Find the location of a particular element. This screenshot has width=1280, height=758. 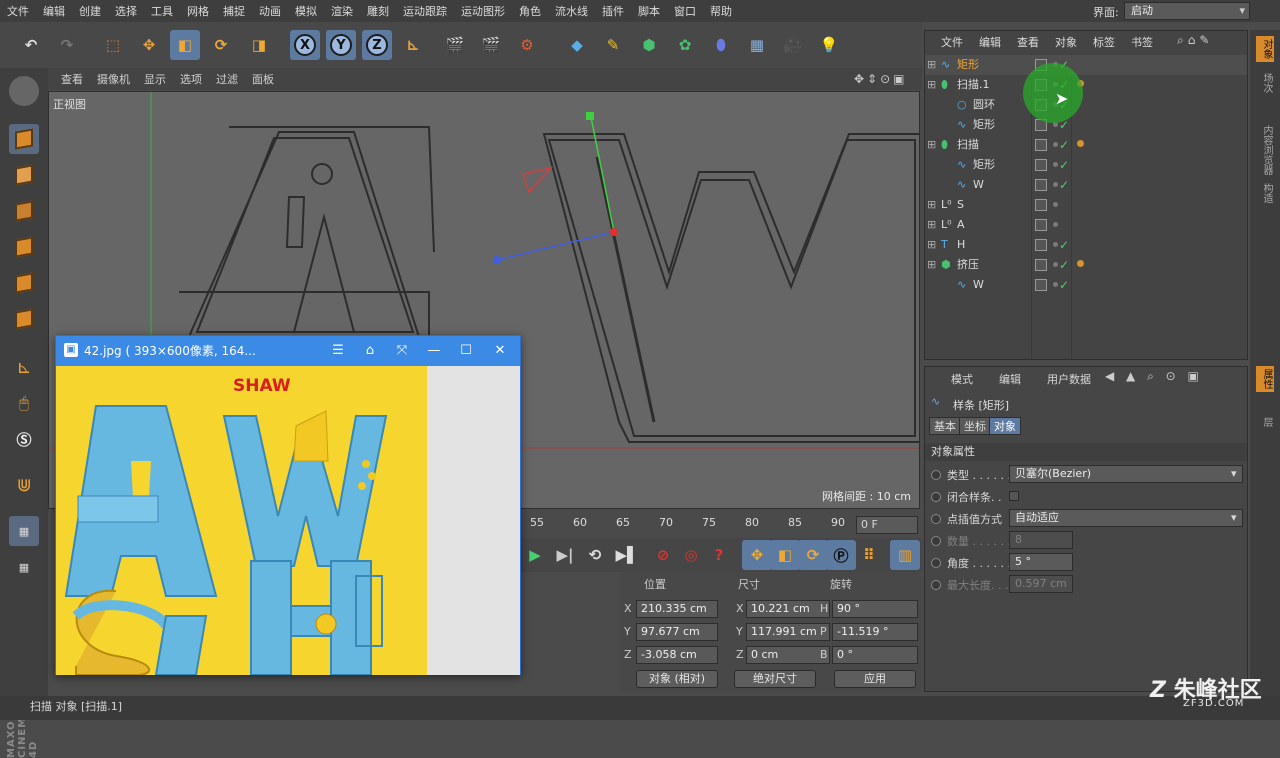

am-nav-icons: ◀ ▲ ⌕ ⊙ ▣ is located at coordinates (1154, 376).